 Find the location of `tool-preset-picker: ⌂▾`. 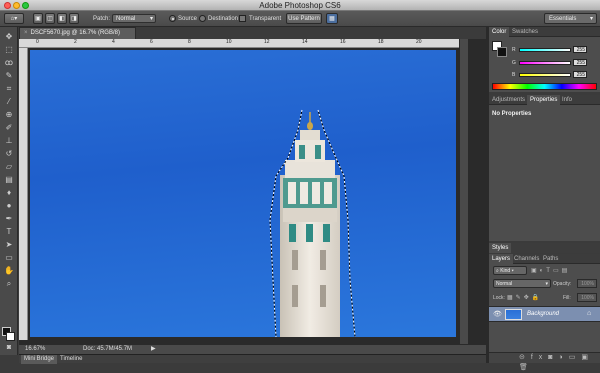

tool-preset-picker: ⌂▾ is located at coordinates (14, 18).